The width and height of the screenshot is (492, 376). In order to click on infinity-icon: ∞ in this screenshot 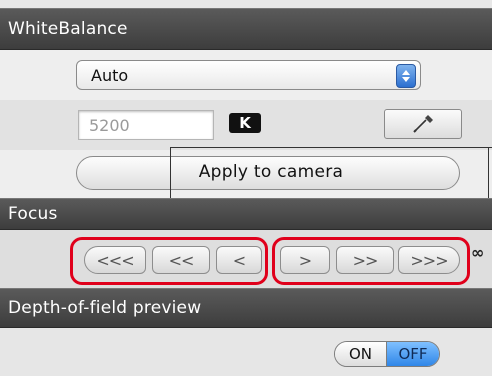, I will do `click(478, 252)`.